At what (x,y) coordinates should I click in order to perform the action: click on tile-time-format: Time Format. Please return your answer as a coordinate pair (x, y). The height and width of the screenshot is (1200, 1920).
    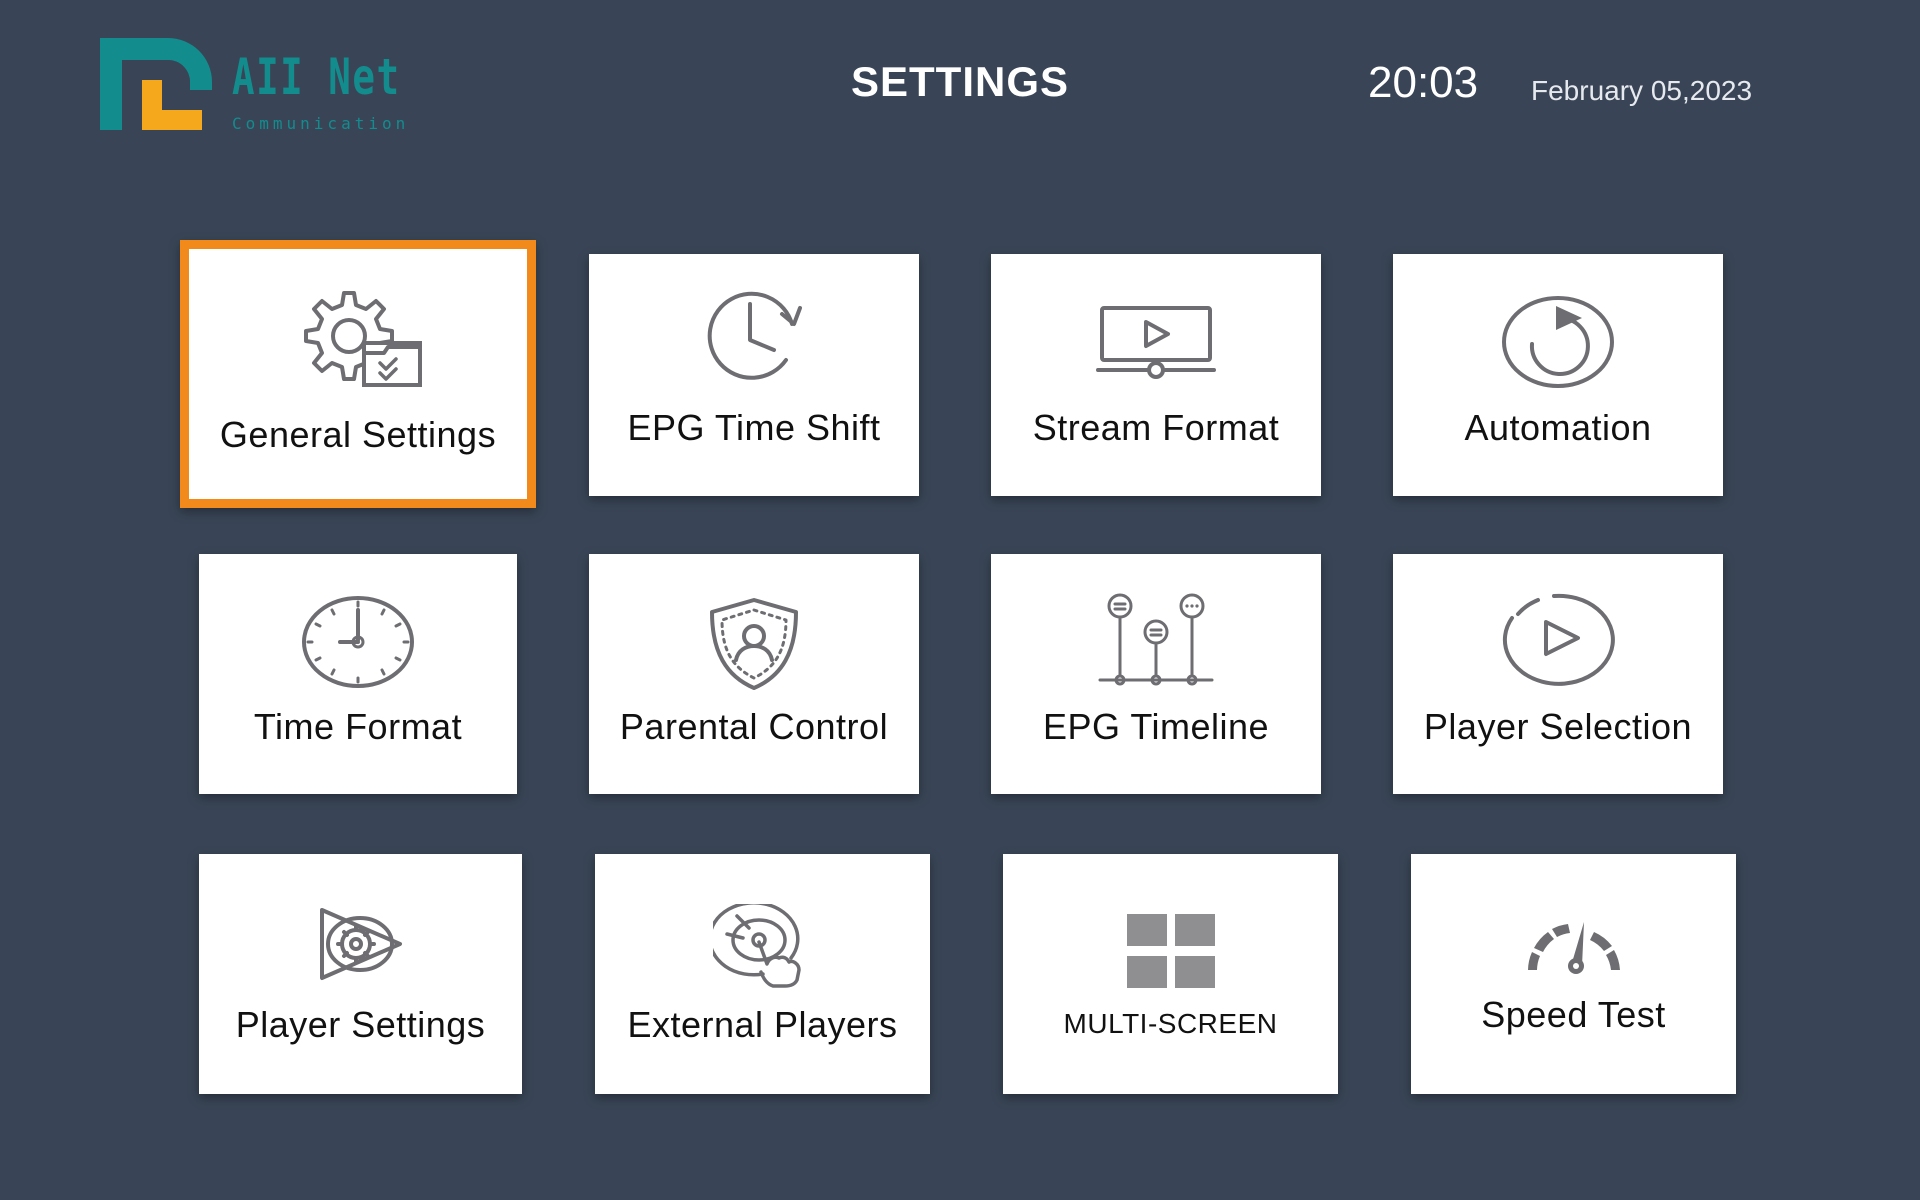
    Looking at the image, I should click on (358, 674).